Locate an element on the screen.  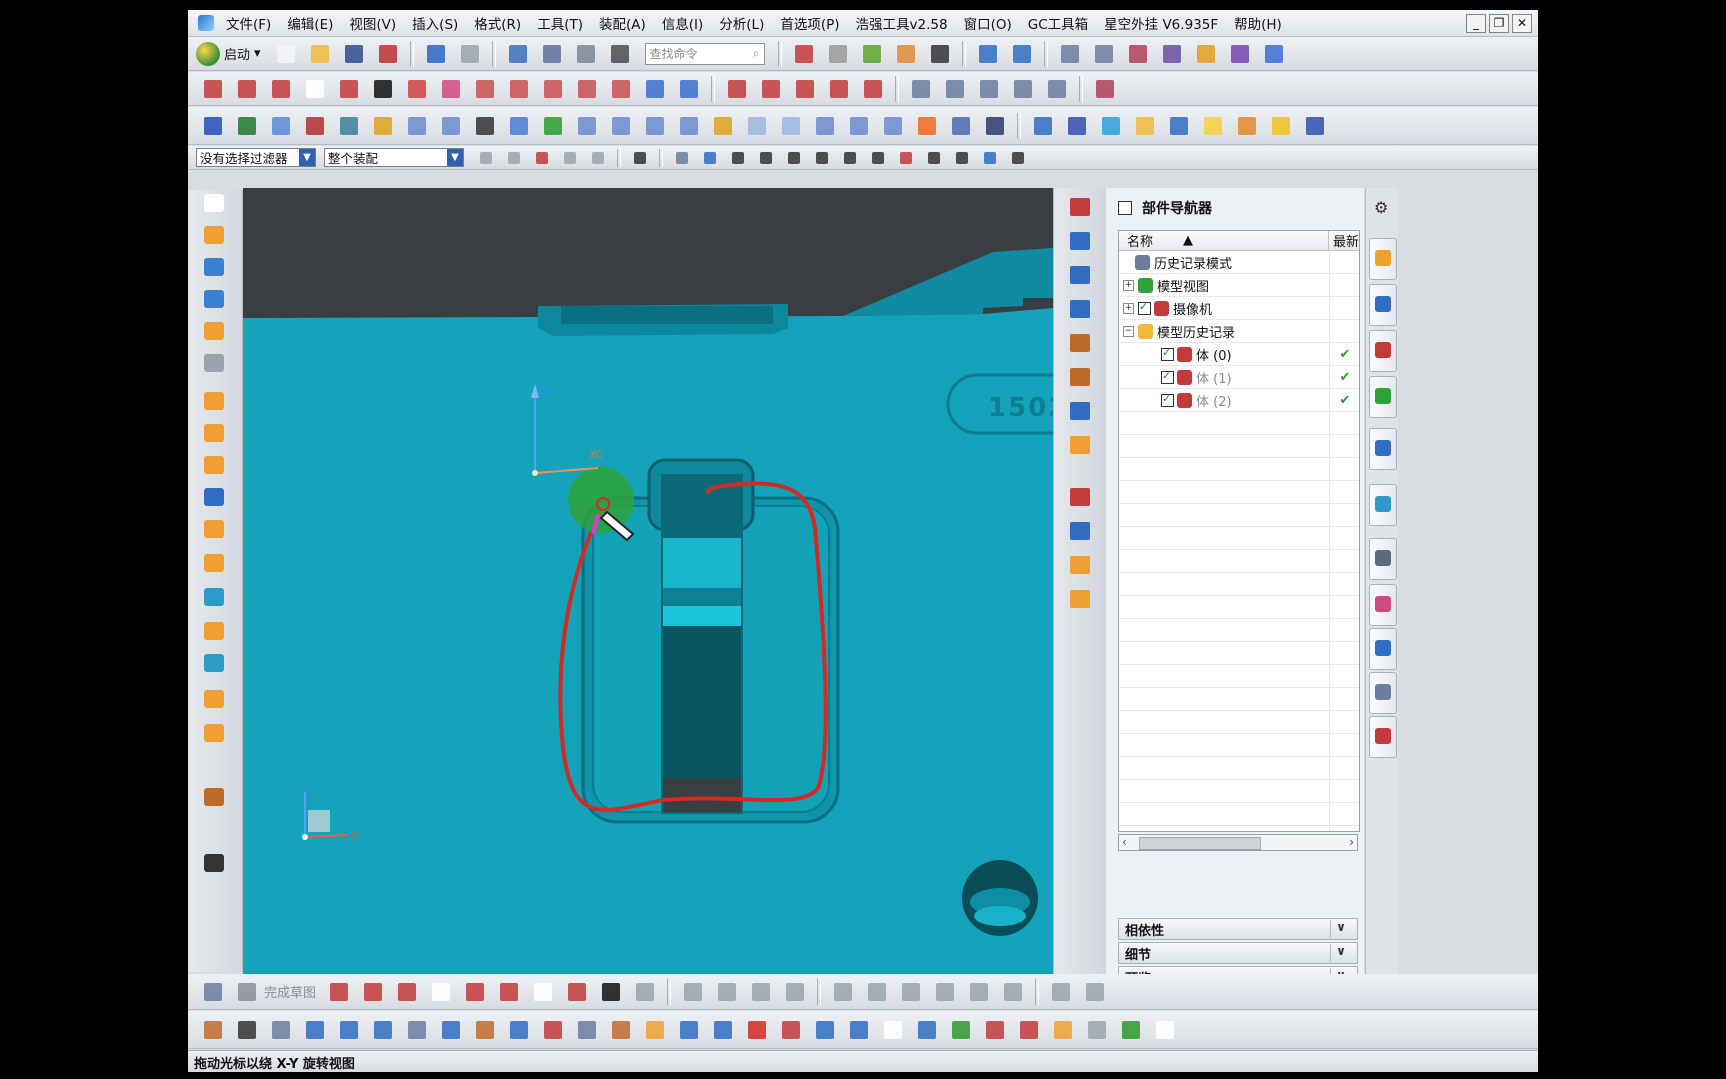
info-list-icon is located at coordinates (689, 1030).